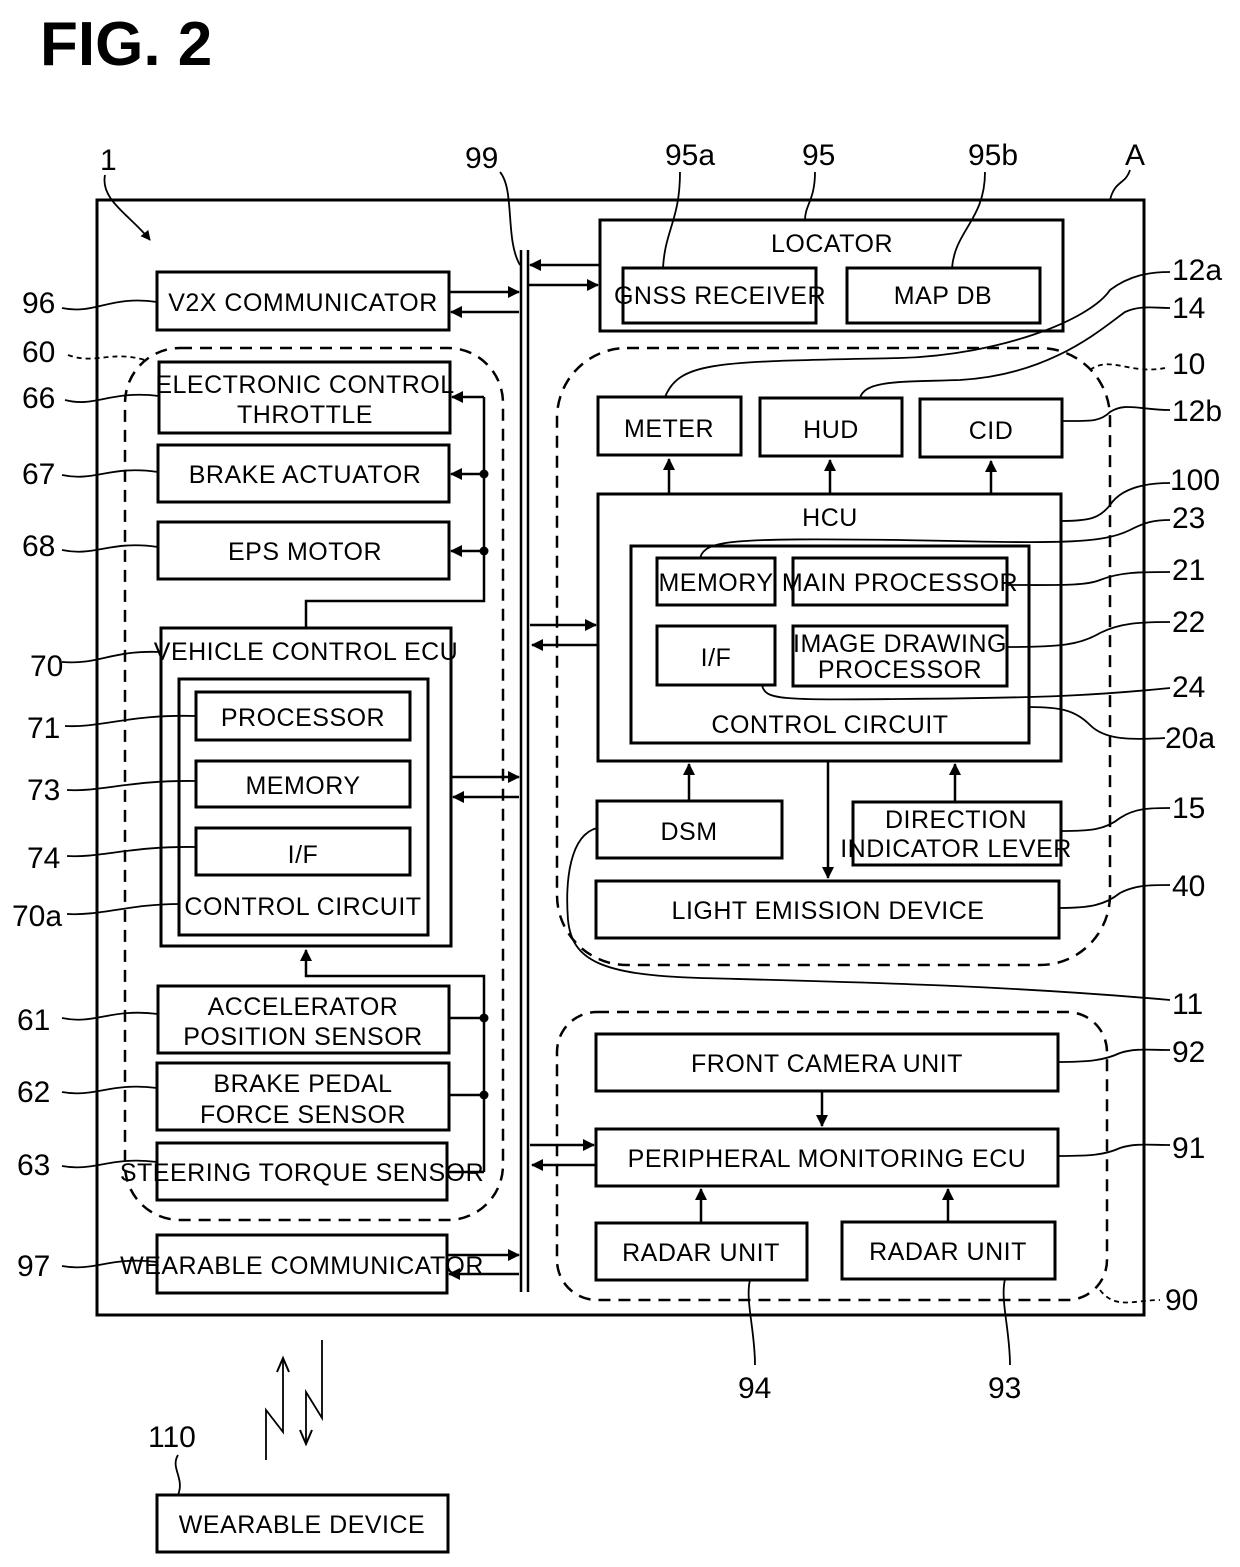 The height and width of the screenshot is (1567, 1240). I want to click on hud-label: HUD, so click(831, 430).